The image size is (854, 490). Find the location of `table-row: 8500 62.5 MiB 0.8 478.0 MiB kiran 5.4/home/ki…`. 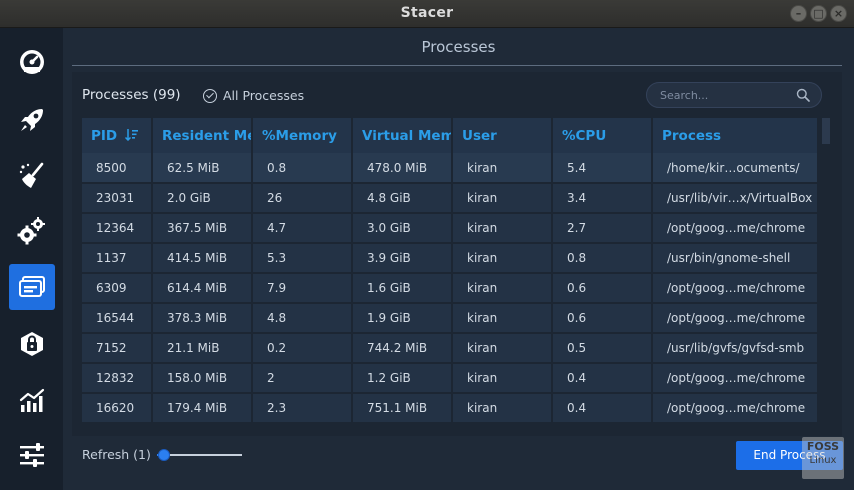

table-row: 8500 62.5 MiB 0.8 478.0 MiB kiran 5.4/home/ki… is located at coordinates (450, 168).